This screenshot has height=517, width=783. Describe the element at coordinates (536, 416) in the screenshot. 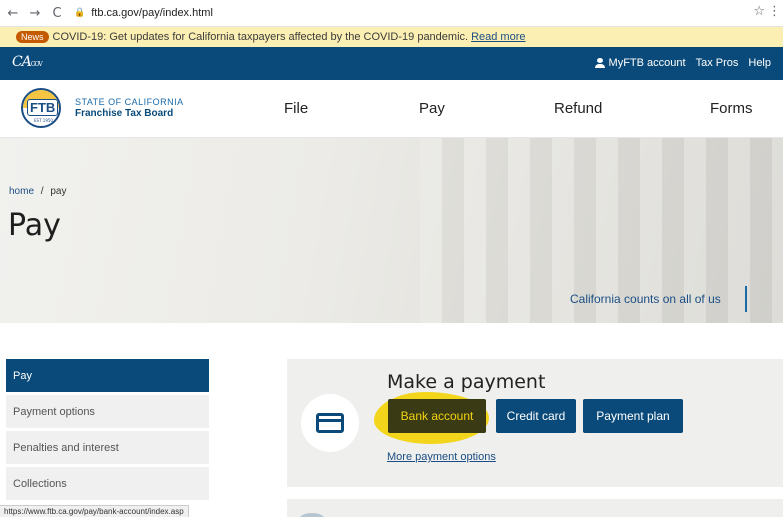

I see `credit-card-button: Credit card` at that location.